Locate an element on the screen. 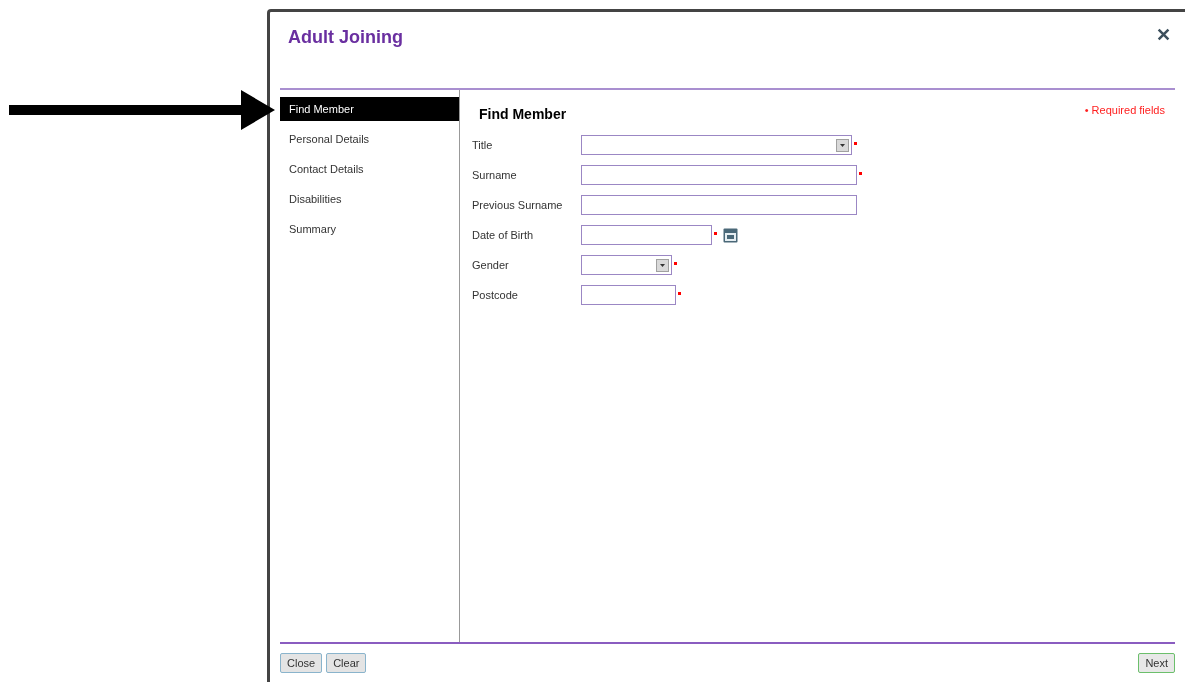  field-label: Postcode is located at coordinates (495, 295).